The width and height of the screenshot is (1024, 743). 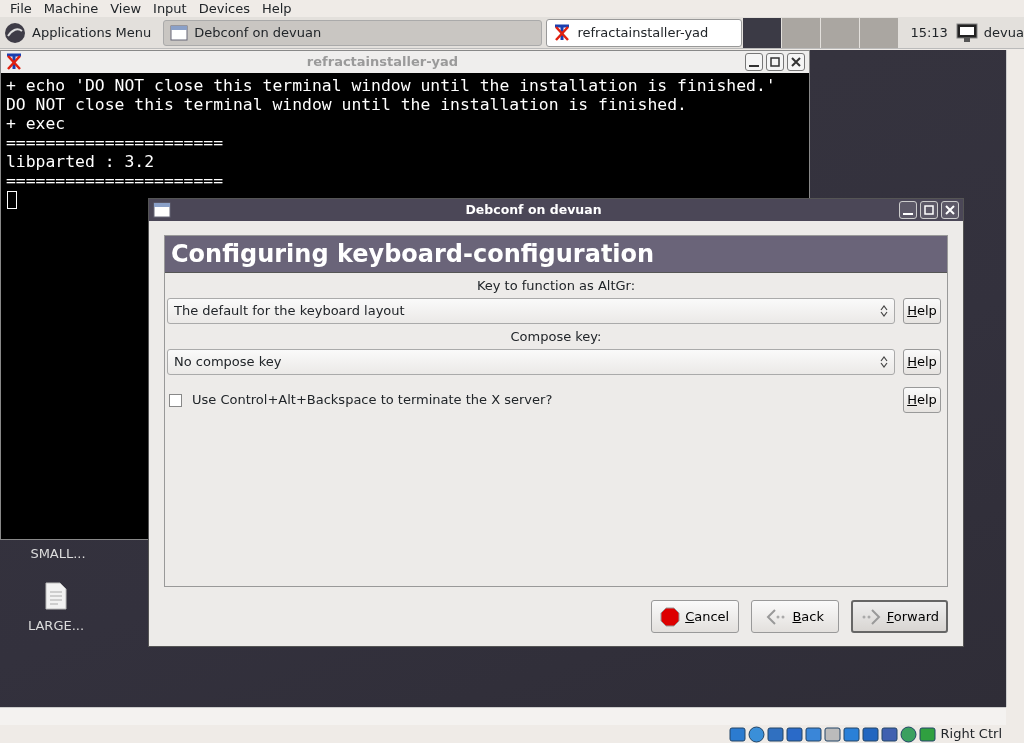 What do you see at coordinates (391, 85) in the screenshot?
I see `terminal-line: + echo 'DO NOT close this terminal window until the installation is finished.'` at bounding box center [391, 85].